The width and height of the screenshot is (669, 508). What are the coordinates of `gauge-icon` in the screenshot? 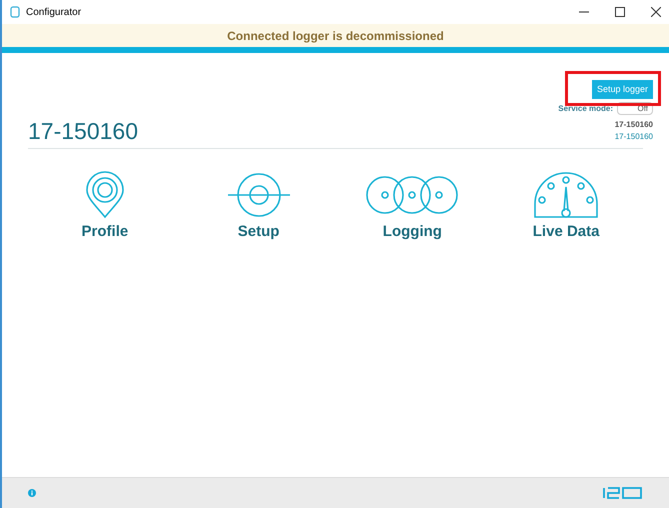 It's located at (566, 195).